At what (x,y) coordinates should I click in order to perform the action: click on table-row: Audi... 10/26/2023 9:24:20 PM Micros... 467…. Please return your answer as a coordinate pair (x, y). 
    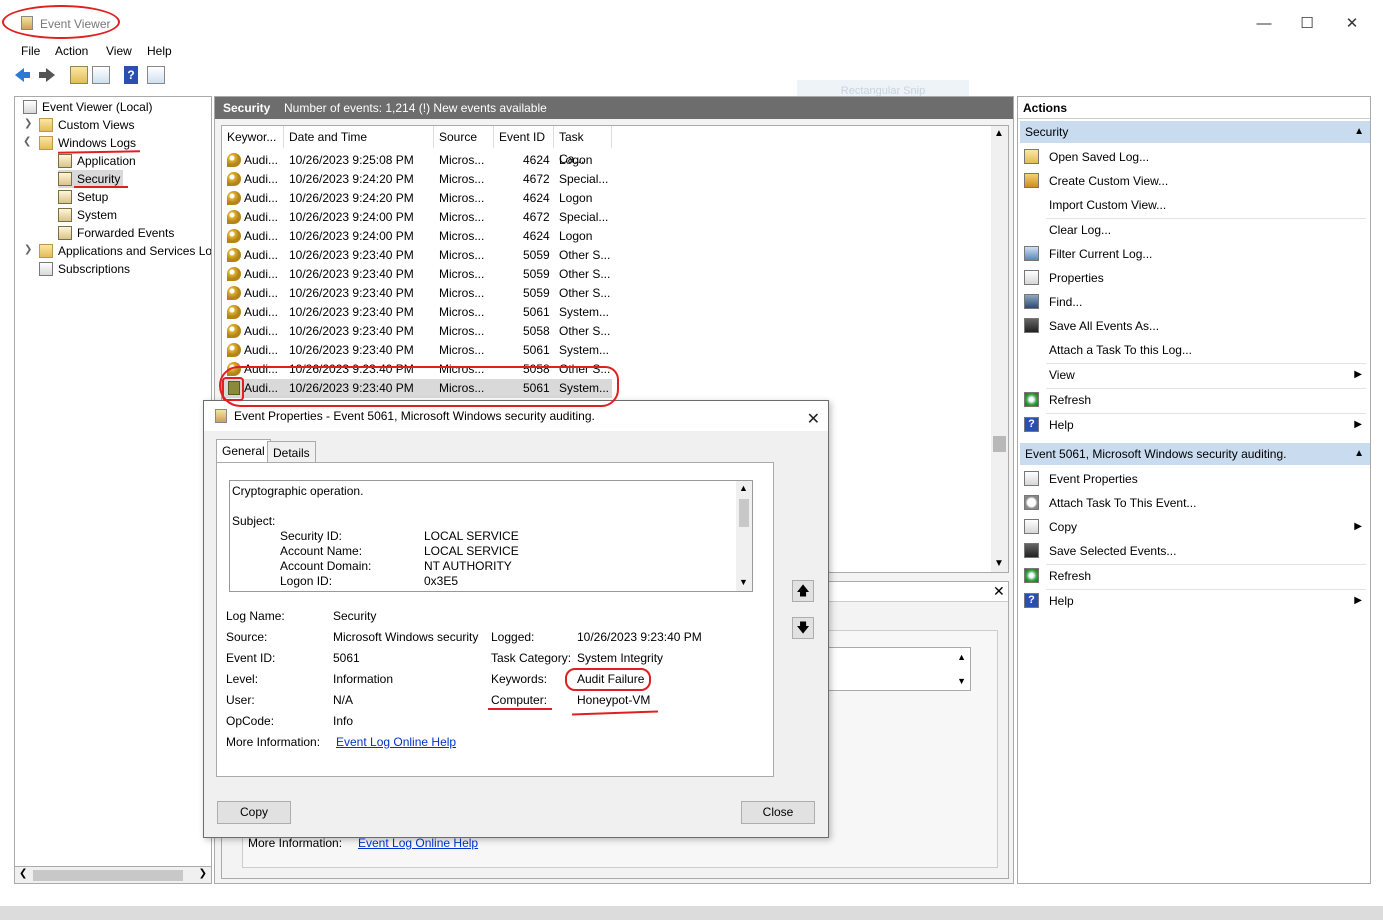
    Looking at the image, I should click on (417, 179).